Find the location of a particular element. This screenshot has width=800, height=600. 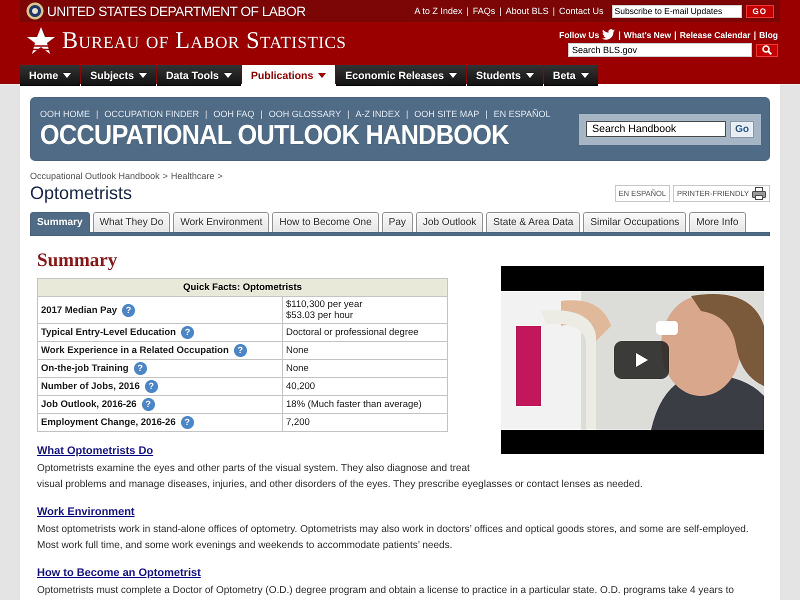

star-logo-icon is located at coordinates (41, 41).